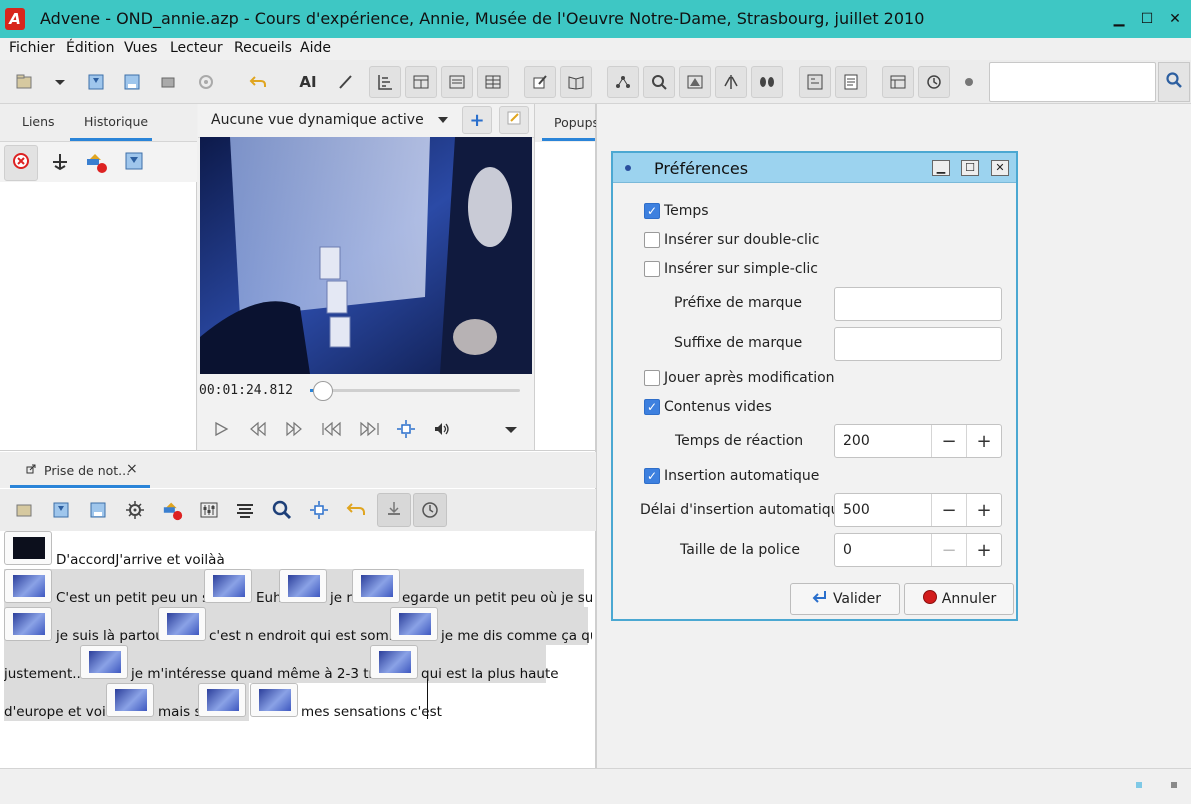 This screenshot has height=804, width=1191. I want to click on text-icon: AI, so click(308, 82).